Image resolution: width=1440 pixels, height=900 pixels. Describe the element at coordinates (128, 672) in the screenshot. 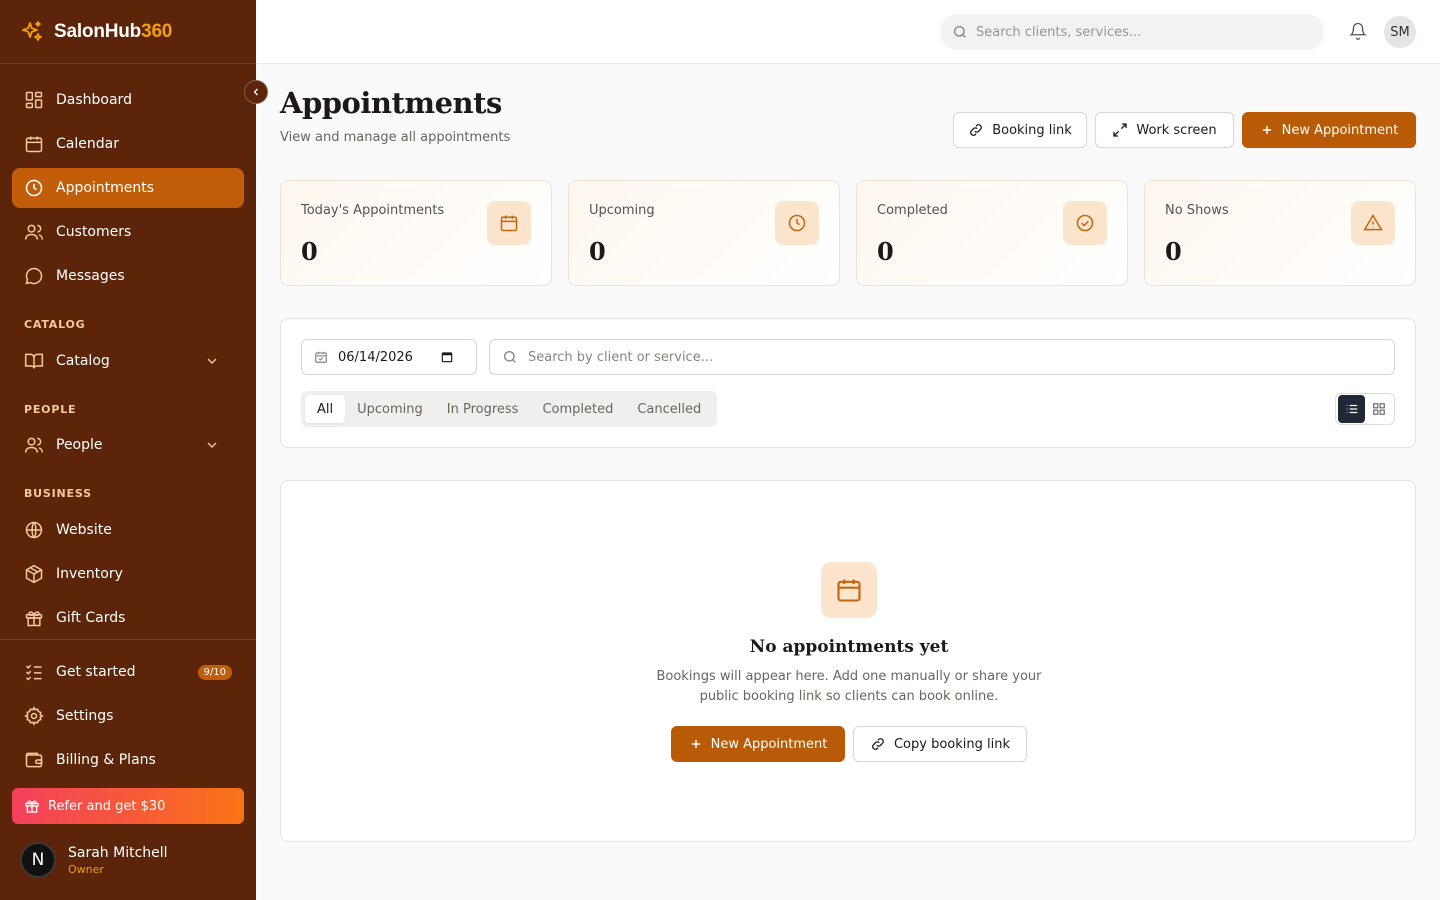

I see `sidebar-item-get-started: Get started 9/10` at that location.